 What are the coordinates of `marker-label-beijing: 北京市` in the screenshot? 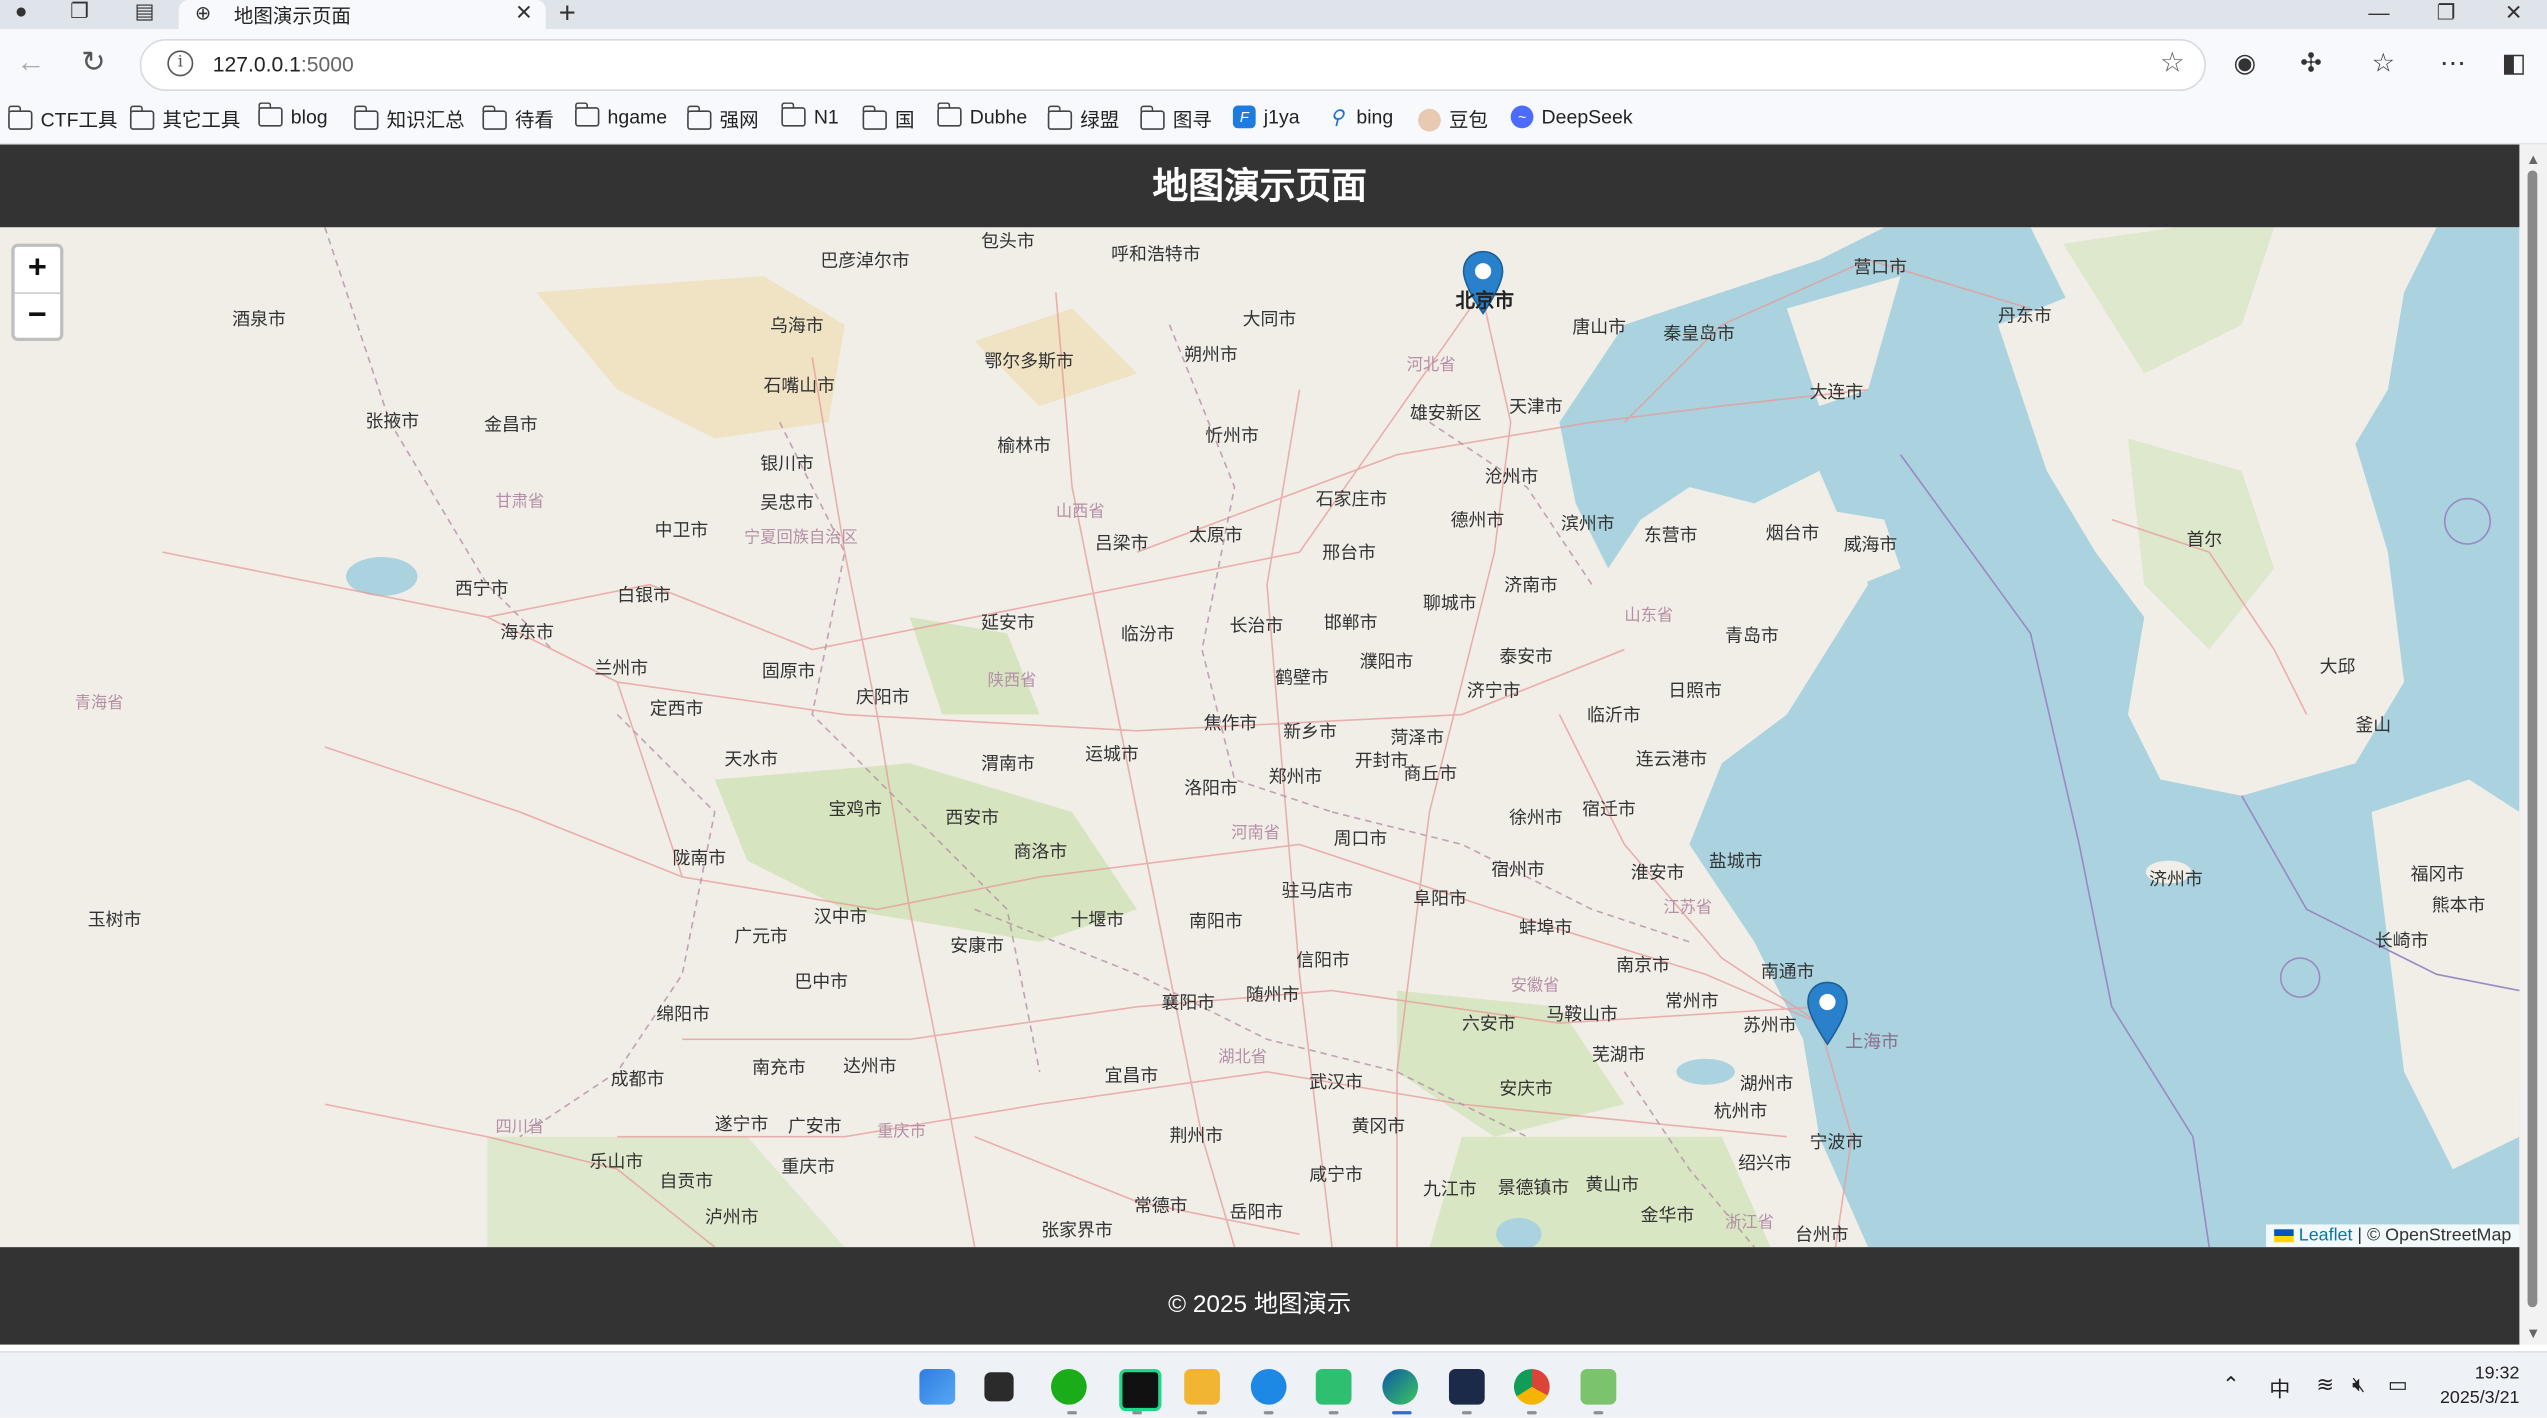 It's located at (1484, 300).